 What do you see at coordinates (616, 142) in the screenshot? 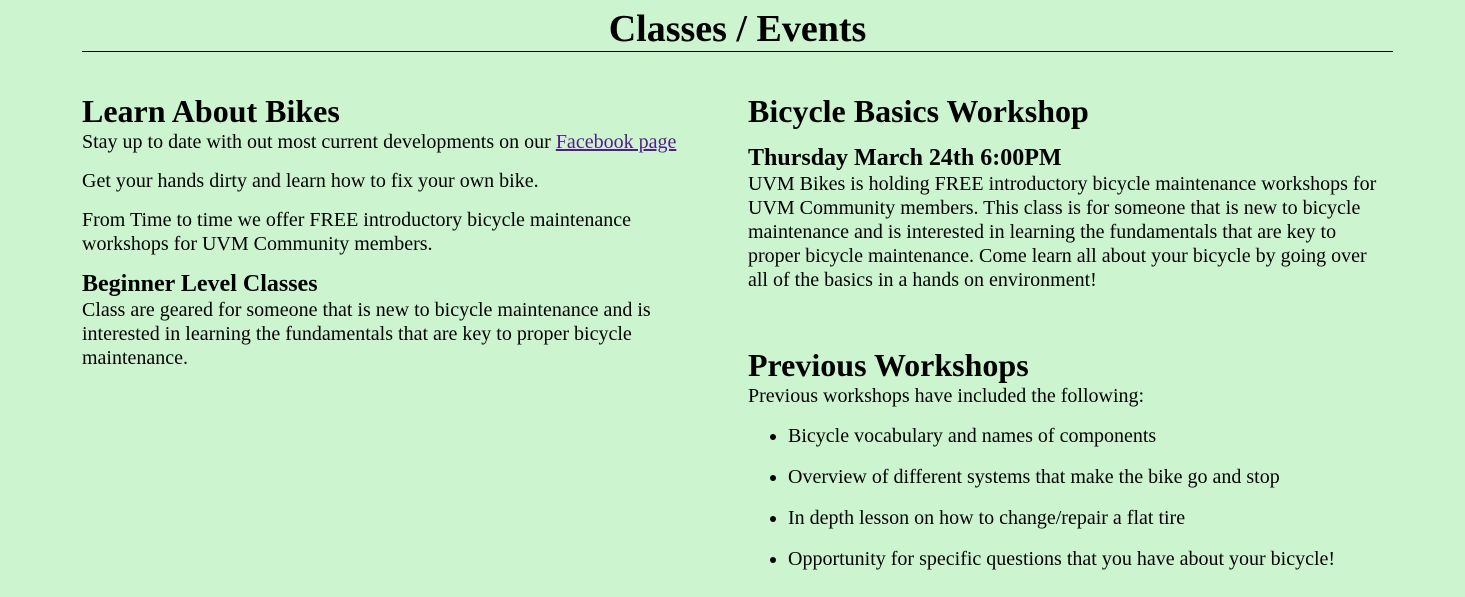
I see `facebook-page-link: Facebook page` at bounding box center [616, 142].